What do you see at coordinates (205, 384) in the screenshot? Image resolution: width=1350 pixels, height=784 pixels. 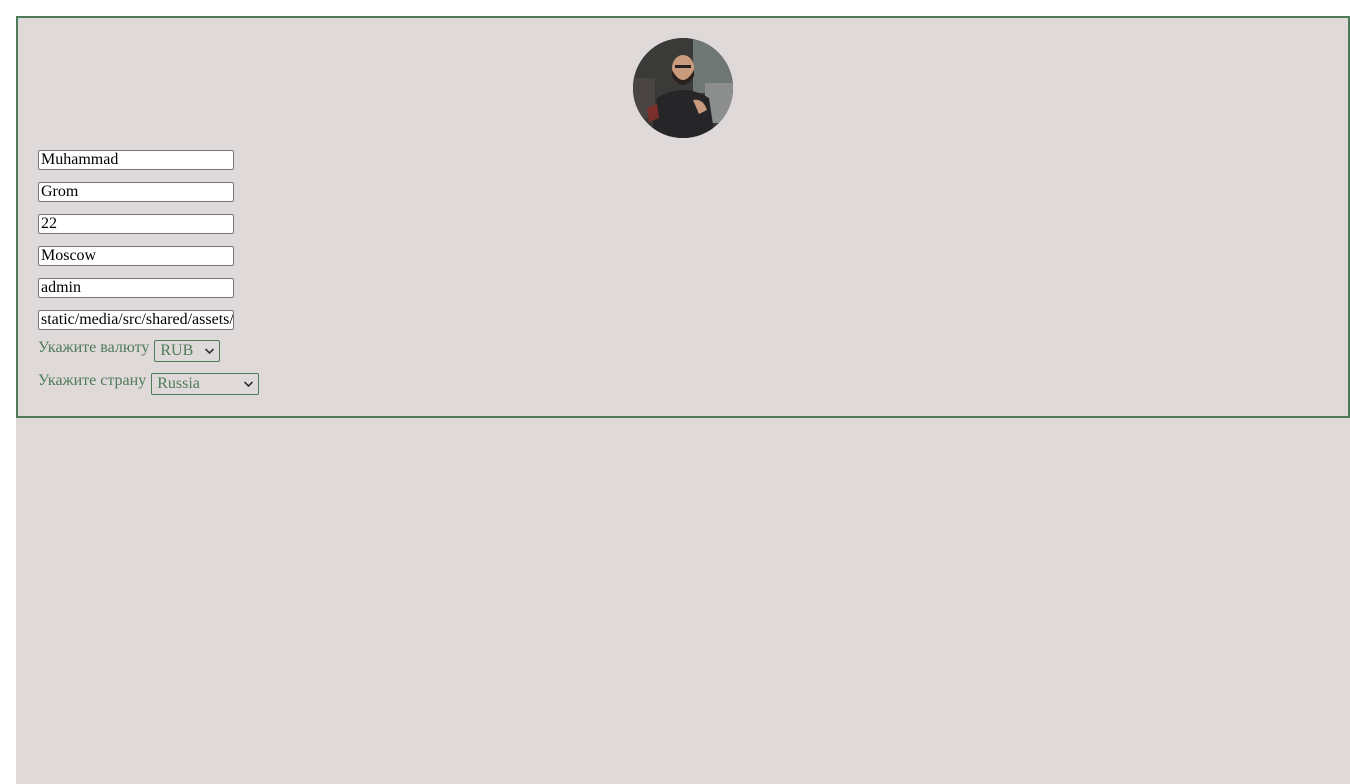 I see `country-select: Russia` at bounding box center [205, 384].